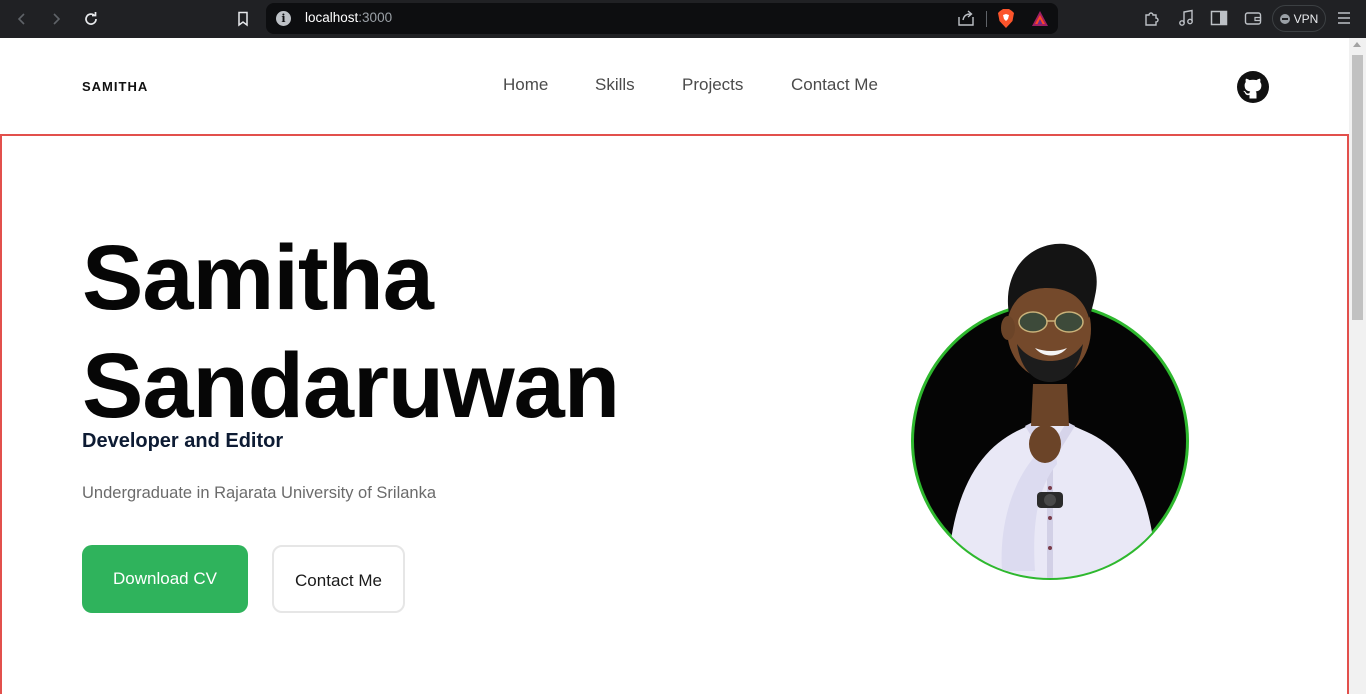 The image size is (1366, 694). Describe the element at coordinates (165, 579) in the screenshot. I see `download-cv-button: Download CV` at that location.